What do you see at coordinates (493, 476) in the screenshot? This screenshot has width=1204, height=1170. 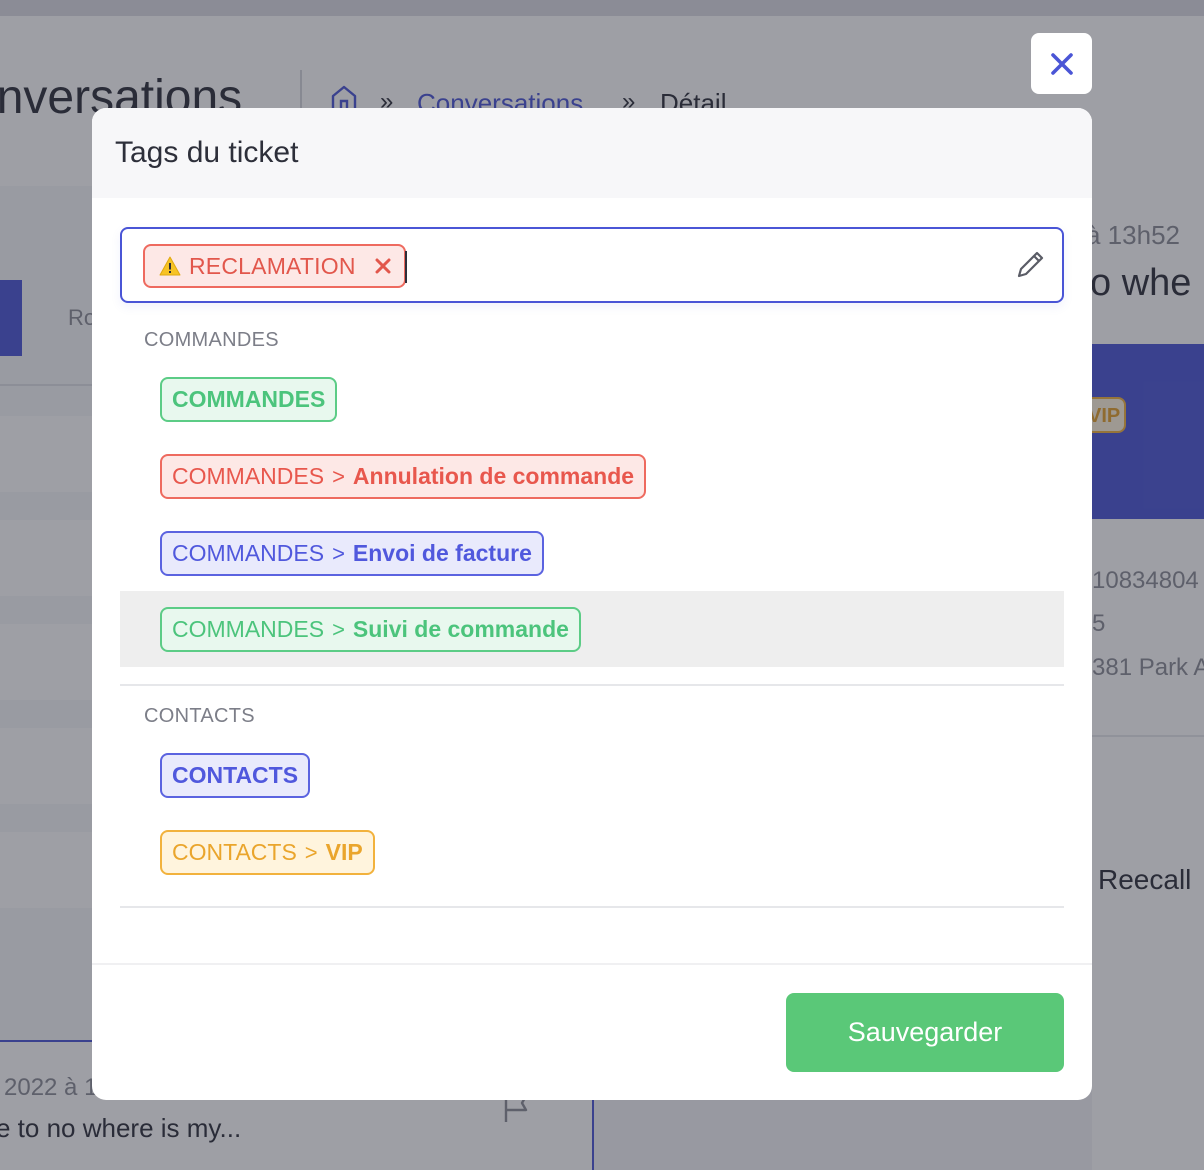 I see `tag-child: Annulation de commande` at bounding box center [493, 476].